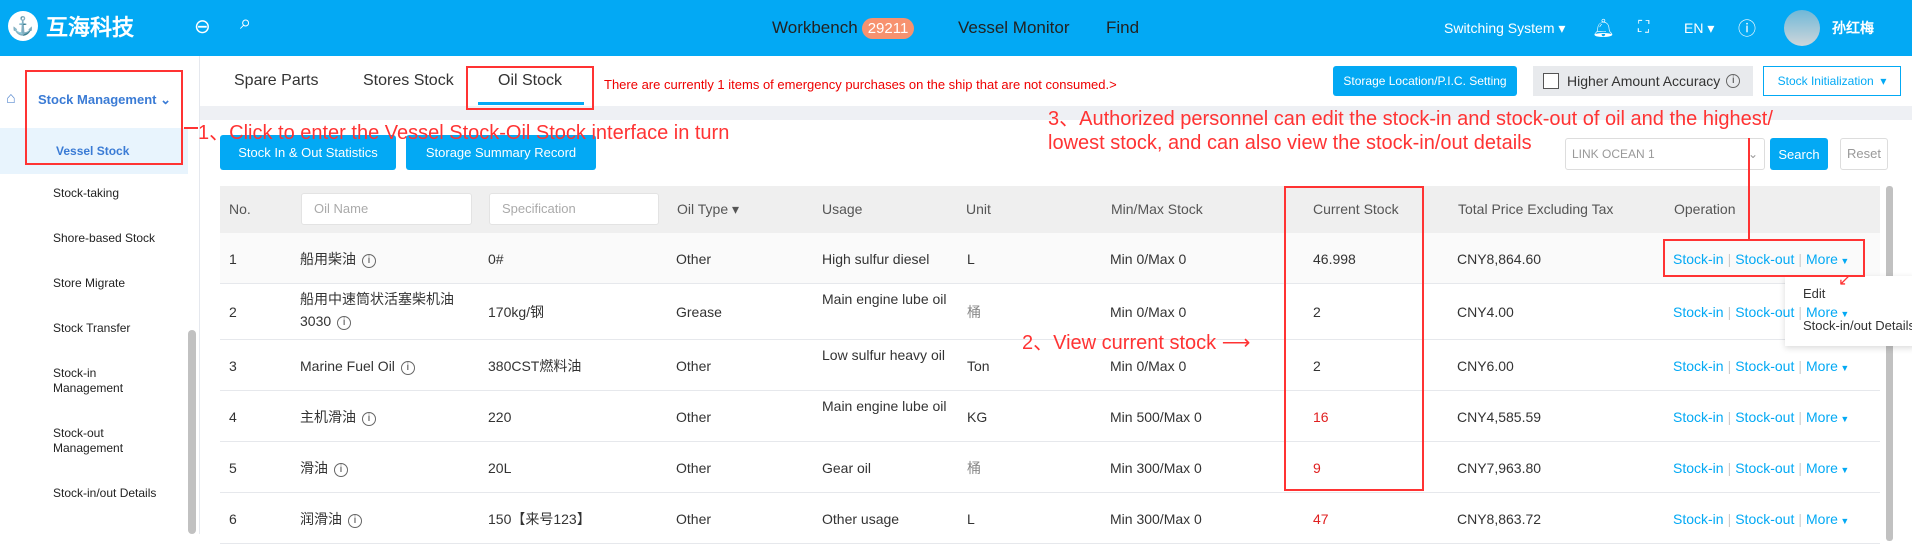 The height and width of the screenshot is (544, 1912). Describe the element at coordinates (11, 98) in the screenshot. I see `home-icon: ⌂` at that location.